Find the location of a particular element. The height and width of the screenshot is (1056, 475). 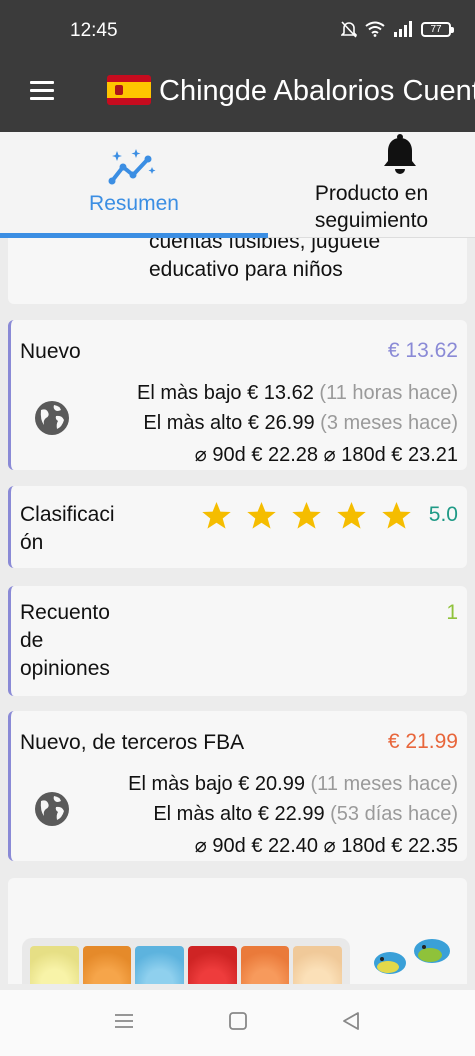

rating-label: Clasificaci ón is located at coordinates (67, 528).